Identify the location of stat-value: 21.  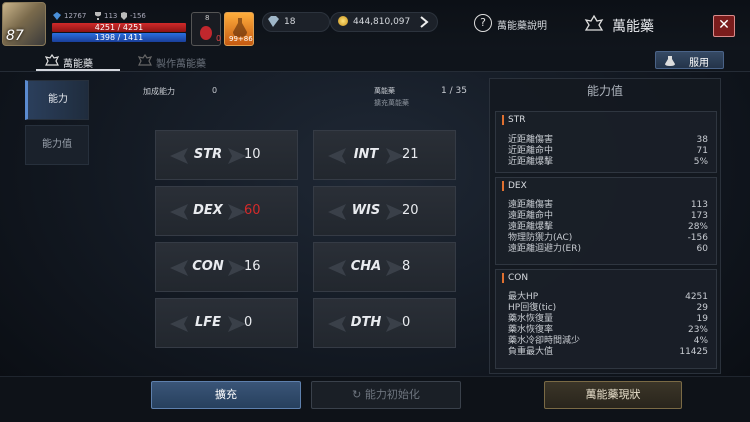
(410, 154).